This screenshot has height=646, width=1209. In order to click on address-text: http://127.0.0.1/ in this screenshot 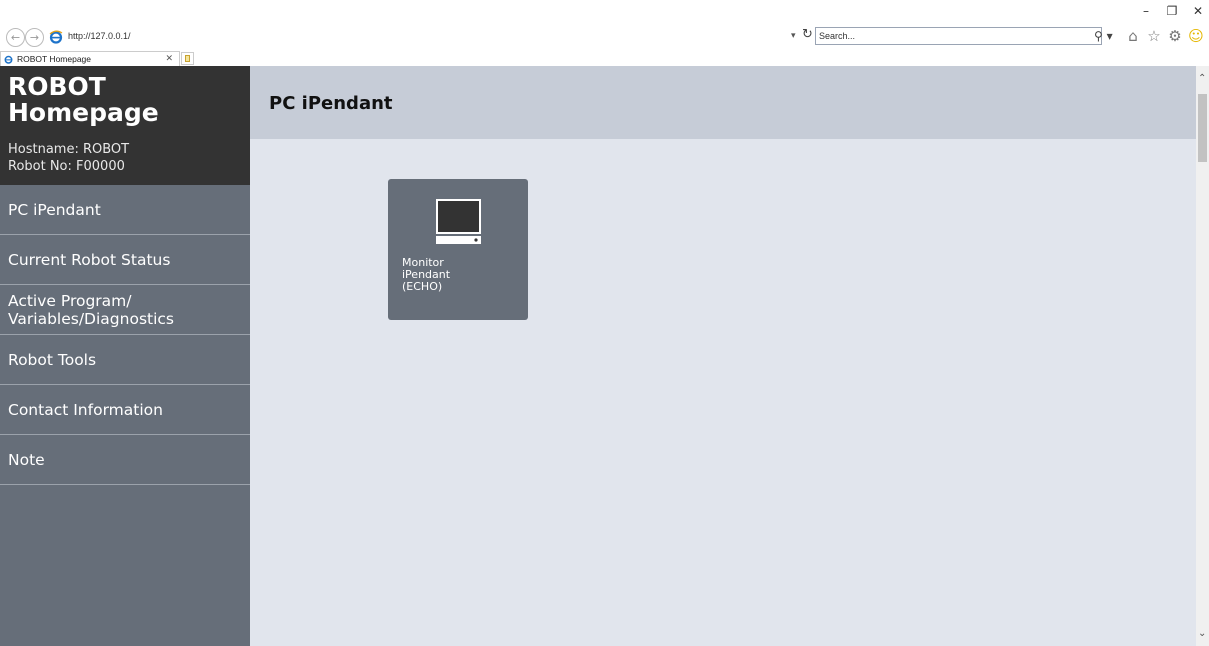, I will do `click(99, 36)`.